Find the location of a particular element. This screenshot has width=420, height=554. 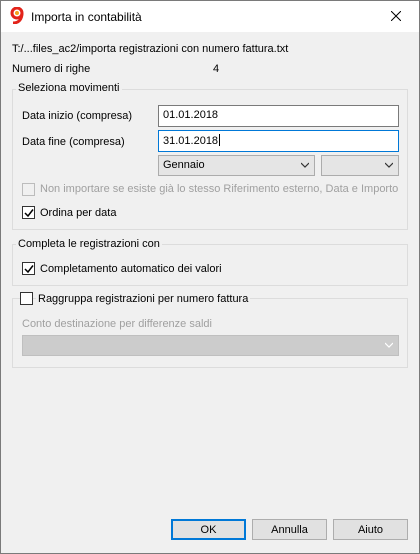

help-button: Aiuto is located at coordinates (370, 529).